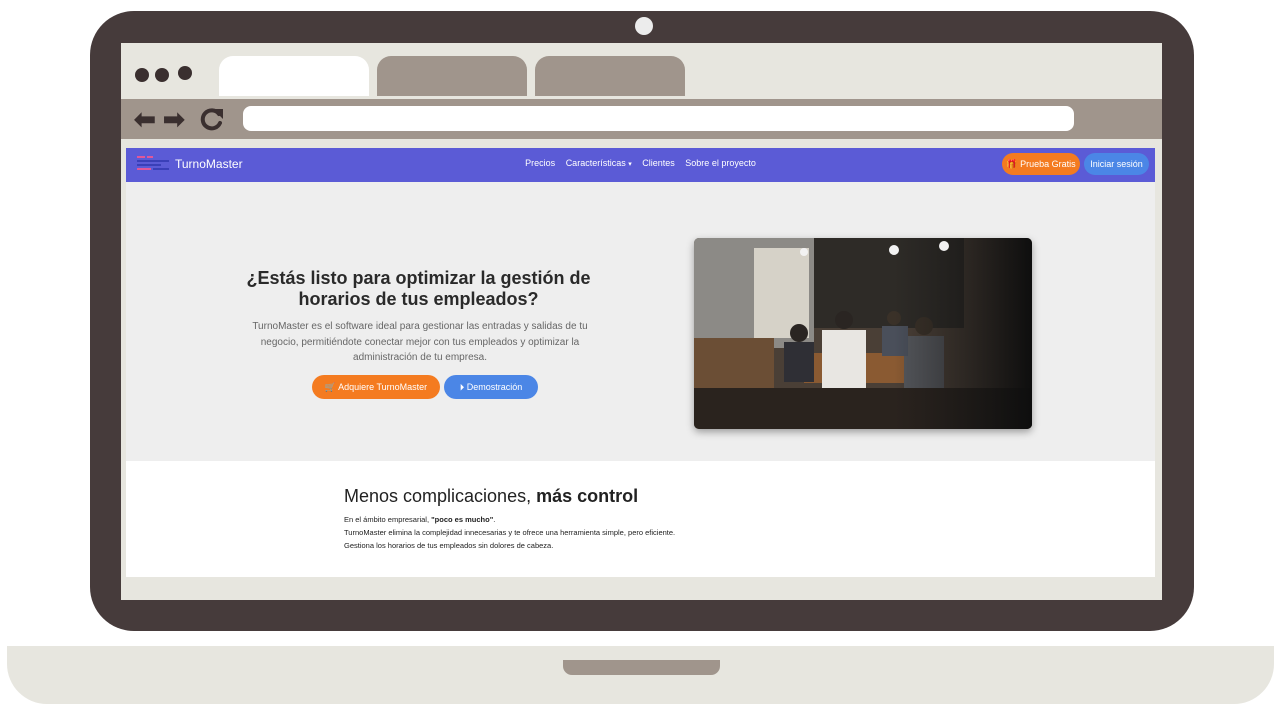  What do you see at coordinates (720, 163) in the screenshot?
I see `nav-link-sobre: Sobre el proyecto` at bounding box center [720, 163].